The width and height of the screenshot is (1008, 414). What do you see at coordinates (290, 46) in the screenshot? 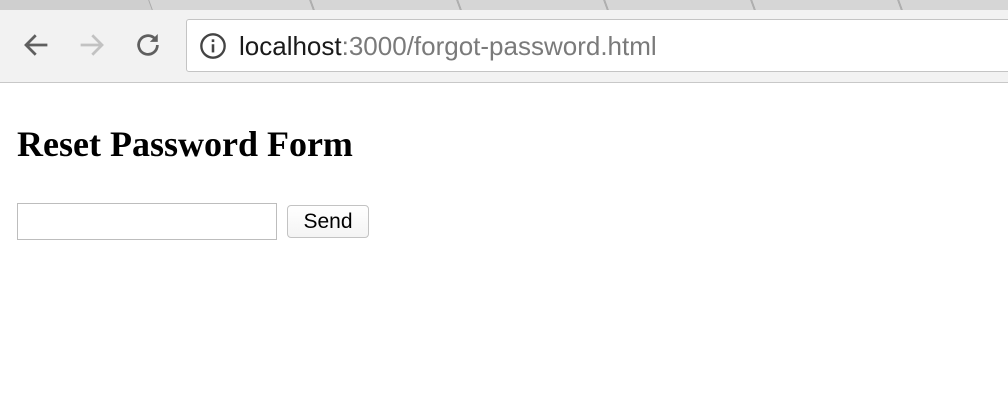
I see `url-host: localhost` at bounding box center [290, 46].